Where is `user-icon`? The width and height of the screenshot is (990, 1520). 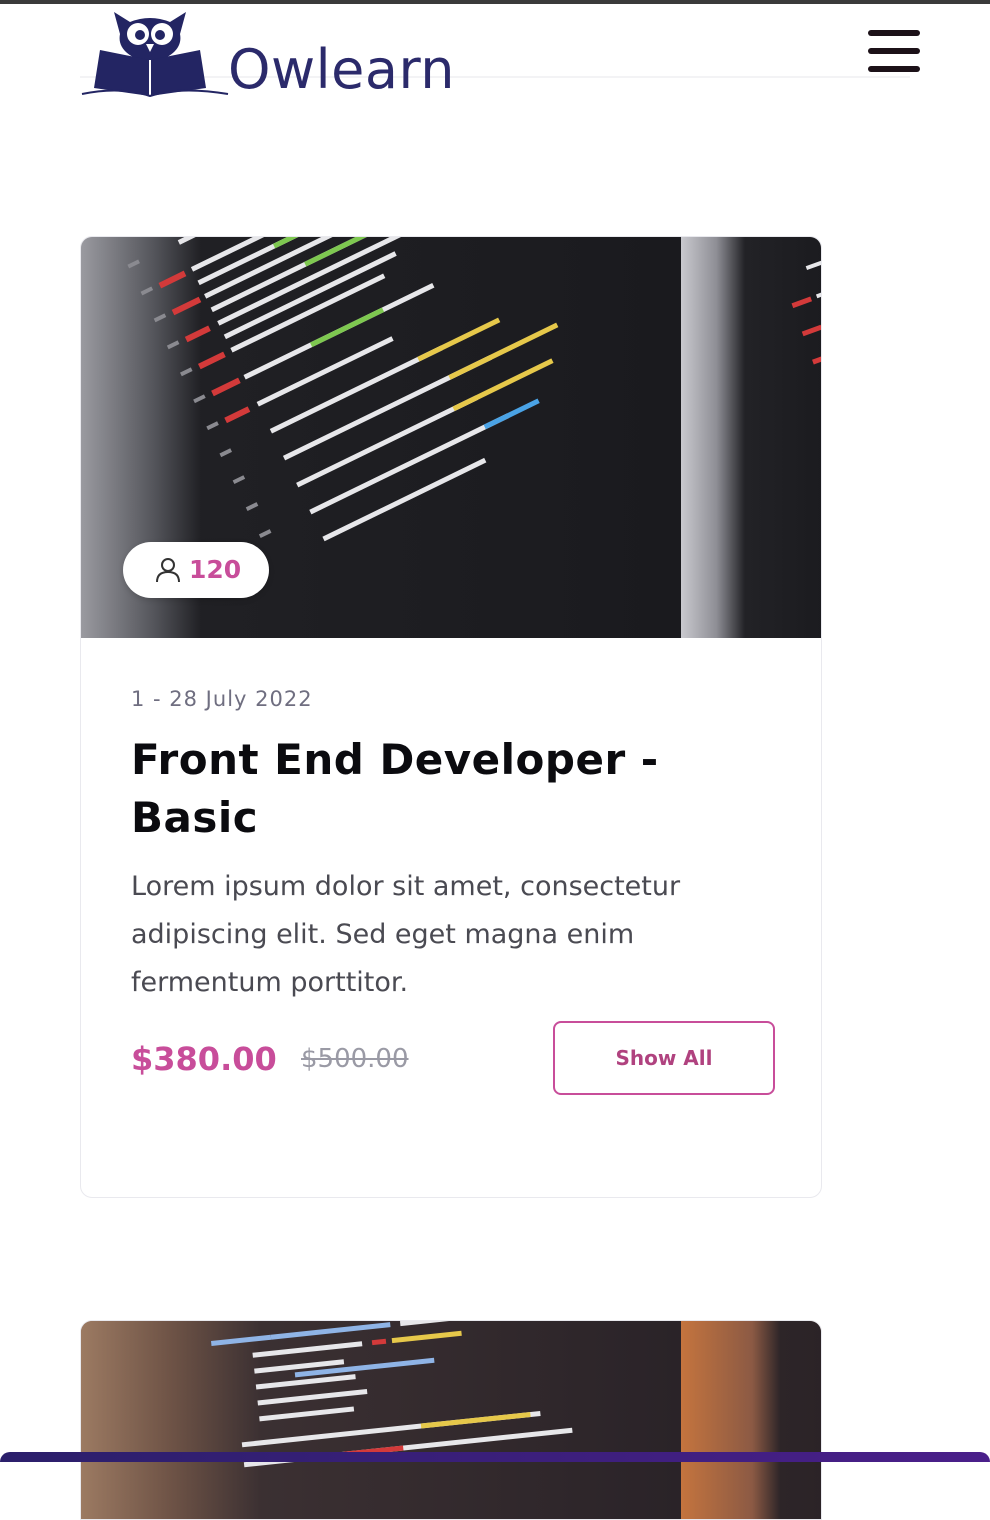
user-icon is located at coordinates (168, 570).